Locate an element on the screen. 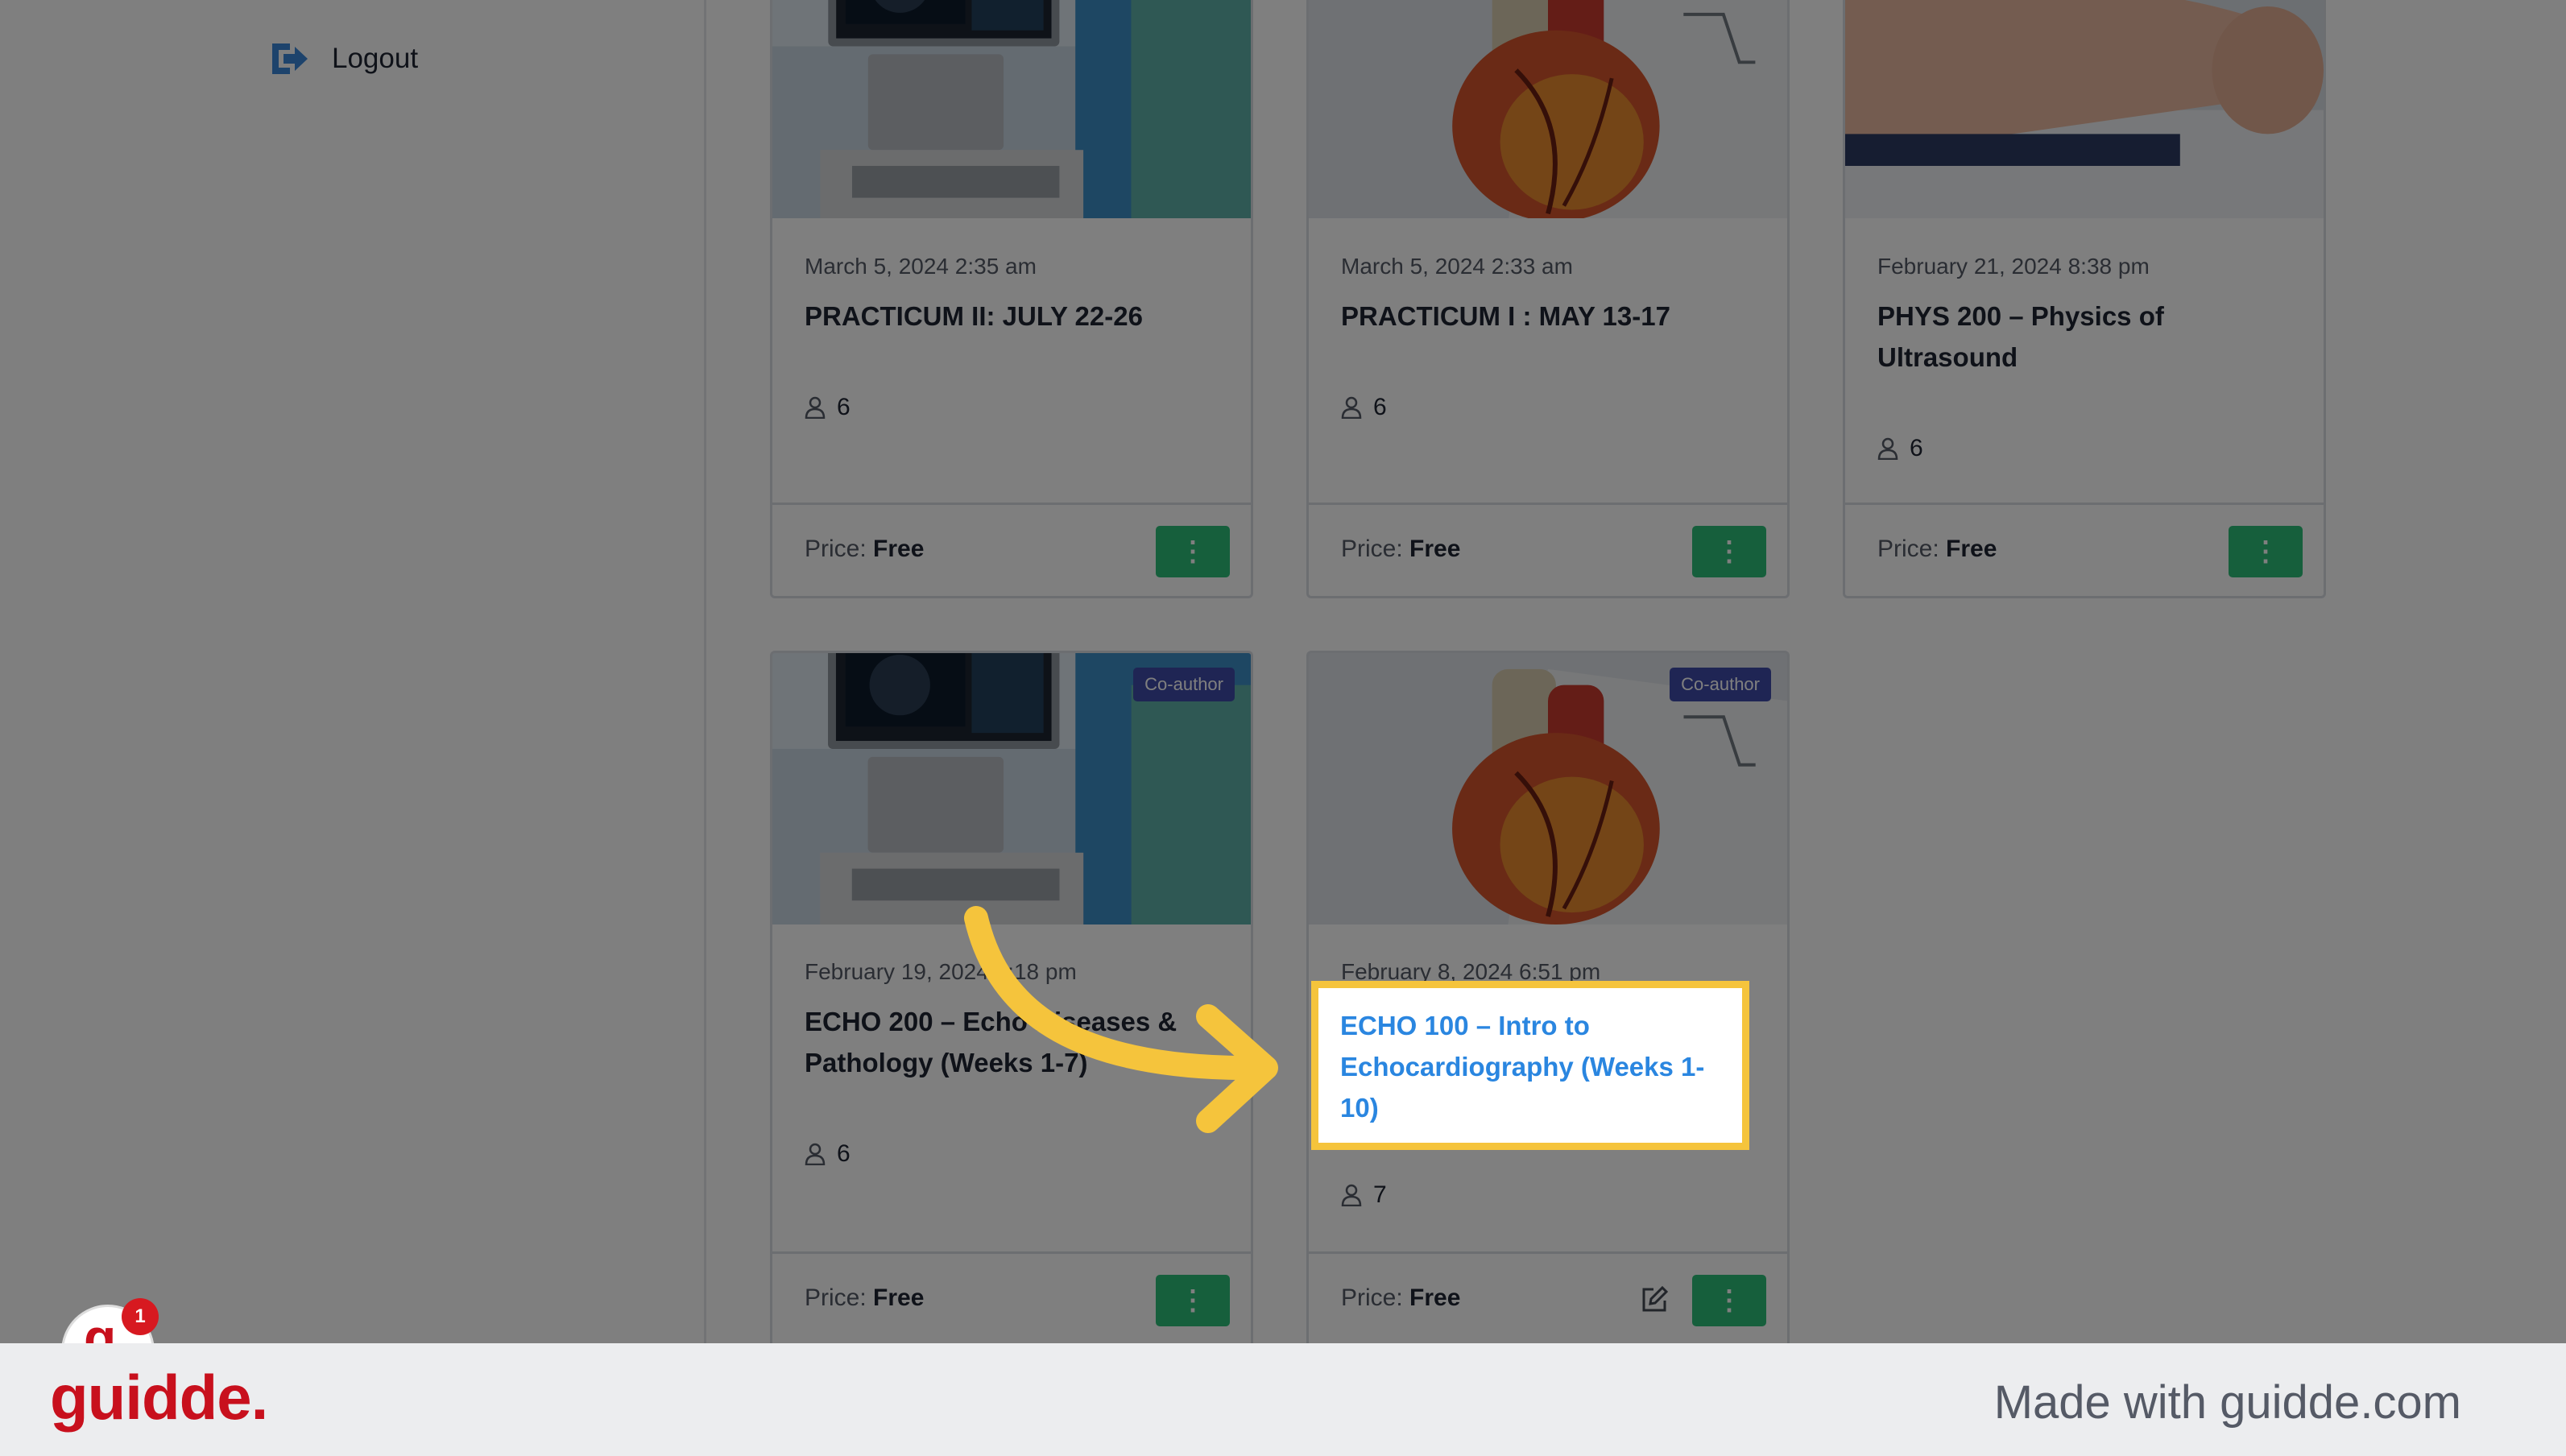 The height and width of the screenshot is (1456, 2566). logout-link: Logout is located at coordinates (343, 59).